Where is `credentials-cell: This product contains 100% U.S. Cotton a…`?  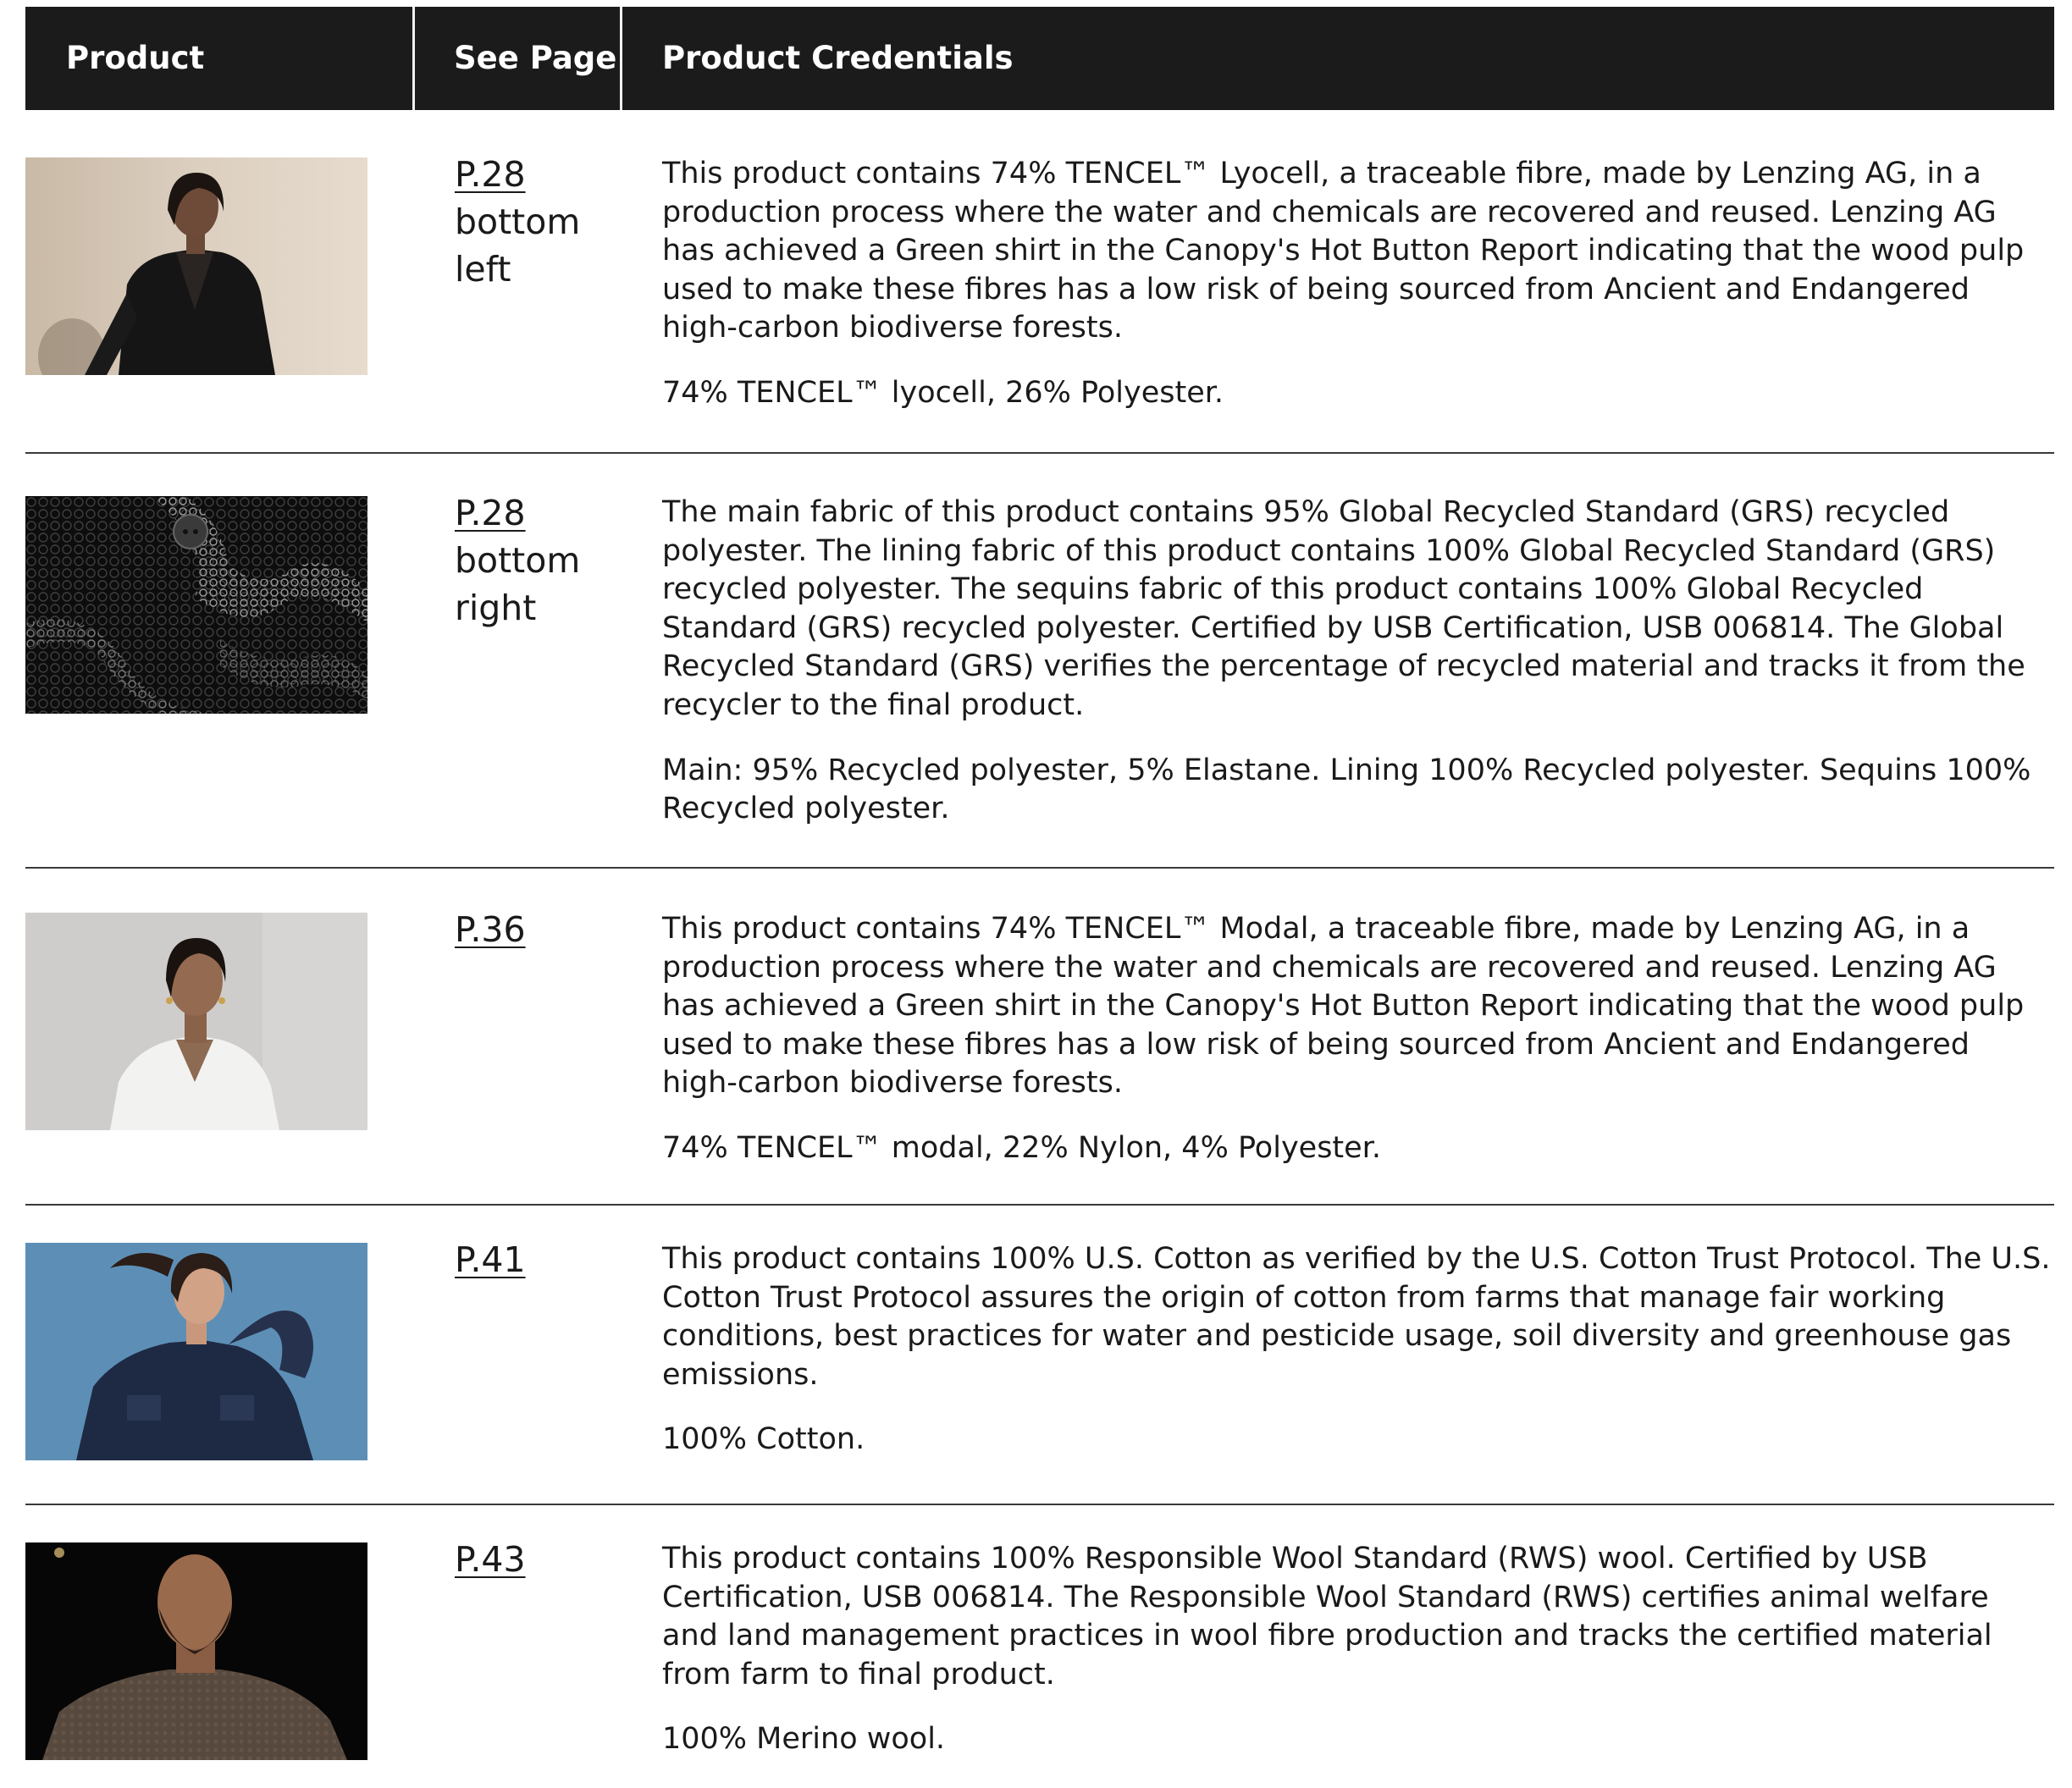
credentials-cell: This product contains 100% U.S. Cotton a… is located at coordinates (1356, 1350).